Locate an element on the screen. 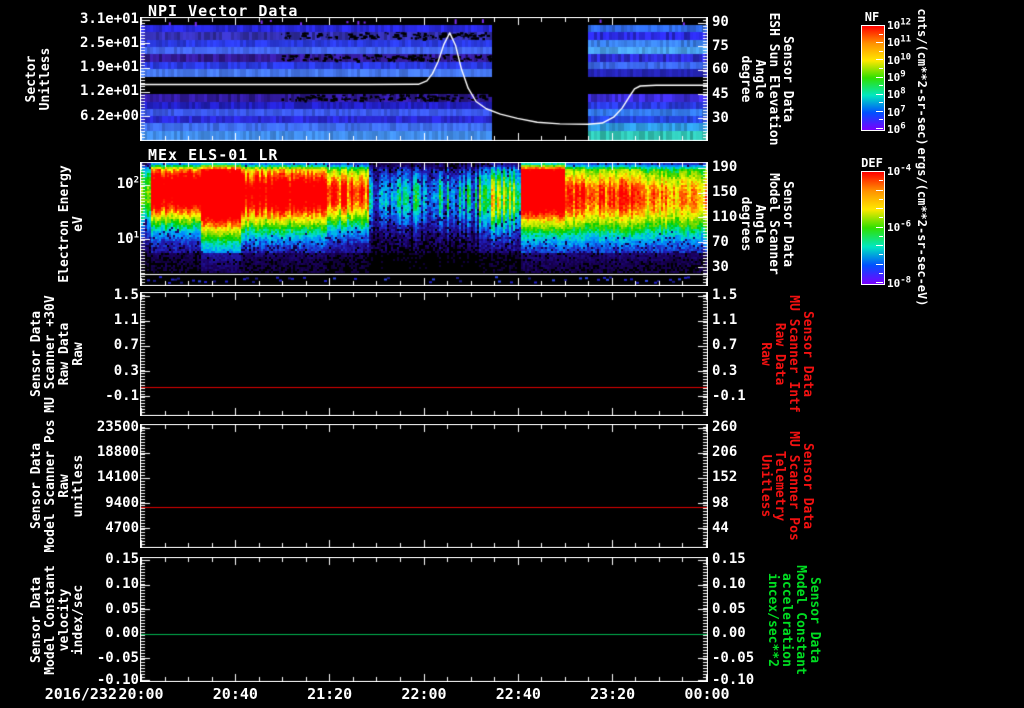 Image resolution: width=1024 pixels, height=708 pixels. y-tick-label-right: 98 is located at coordinates (720, 502).